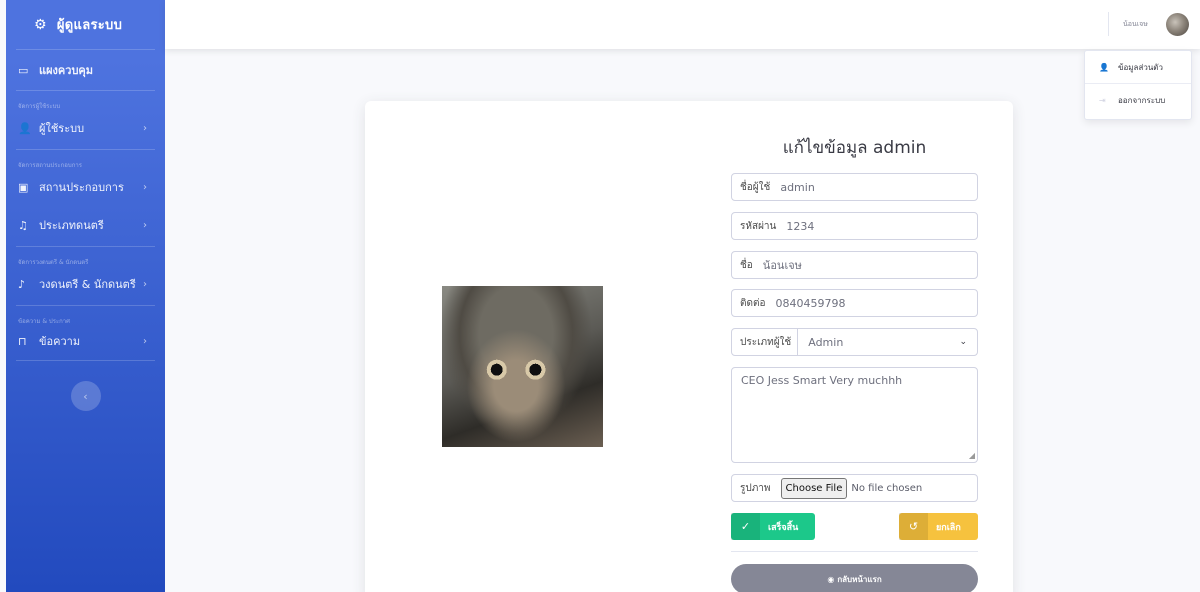  I want to click on sidebar-item-users: 👤 ผู้ใช้ระบบ ›, so click(85, 128).